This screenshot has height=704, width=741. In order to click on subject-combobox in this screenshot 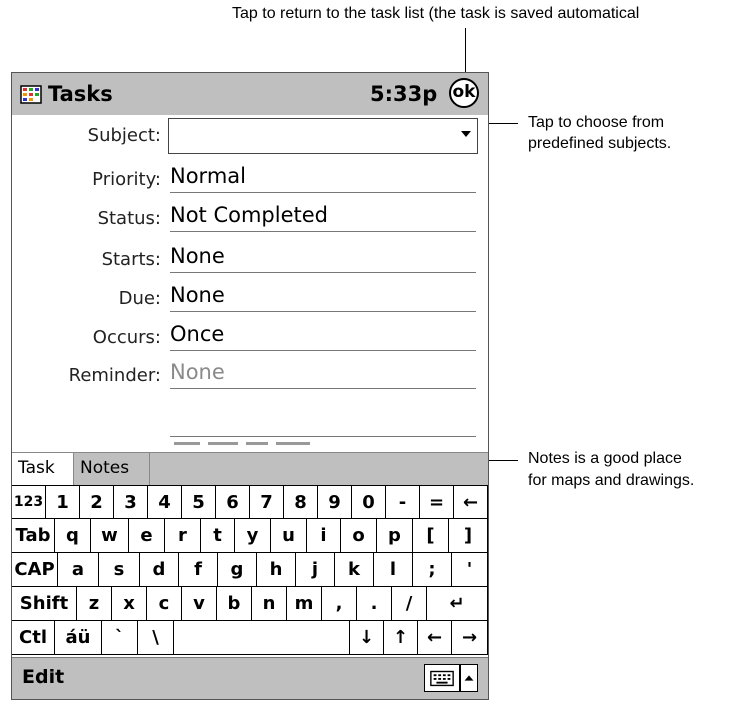, I will do `click(323, 136)`.